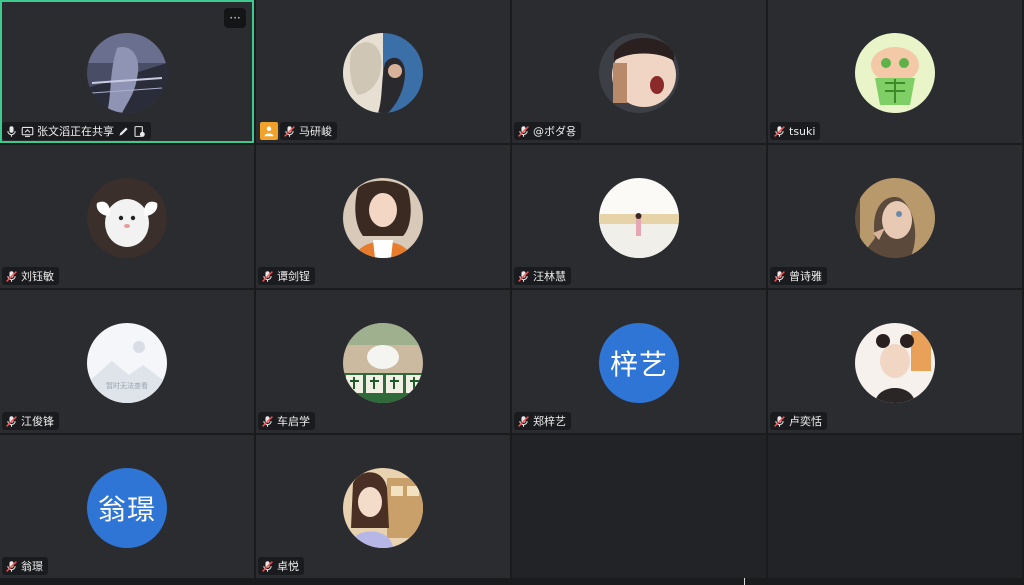 This screenshot has height=585, width=1024. I want to click on participant-tile-11: 梓艺 郑梓艺, so click(639, 361).